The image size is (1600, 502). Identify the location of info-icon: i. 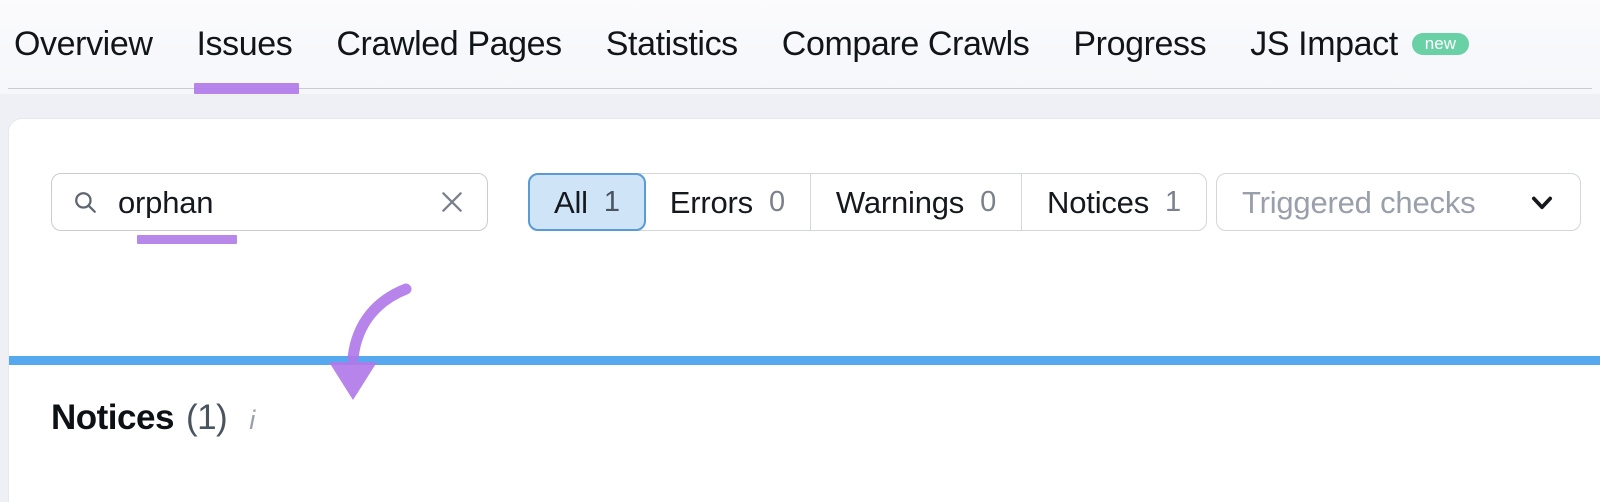
(252, 420).